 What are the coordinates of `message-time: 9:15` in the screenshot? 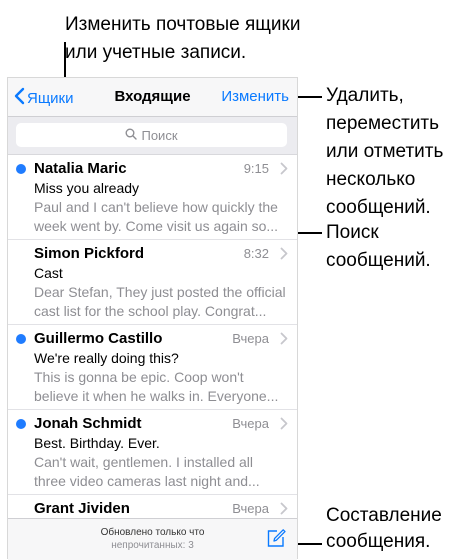 It's located at (256, 168).